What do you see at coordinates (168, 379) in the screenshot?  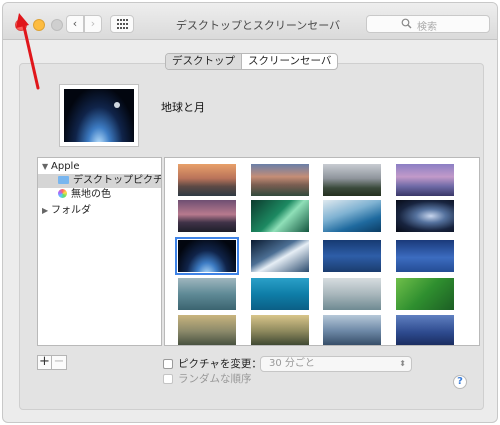 I see `random-order-checkbox` at bounding box center [168, 379].